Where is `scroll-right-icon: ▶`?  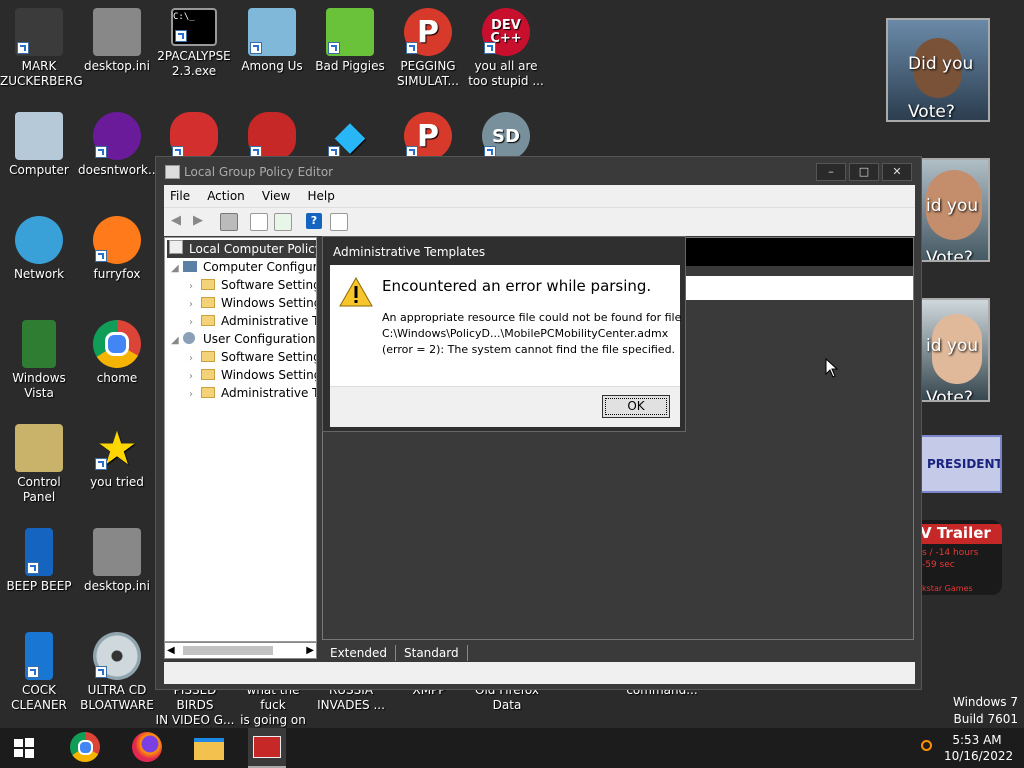
scroll-right-icon: ▶ is located at coordinates (310, 650).